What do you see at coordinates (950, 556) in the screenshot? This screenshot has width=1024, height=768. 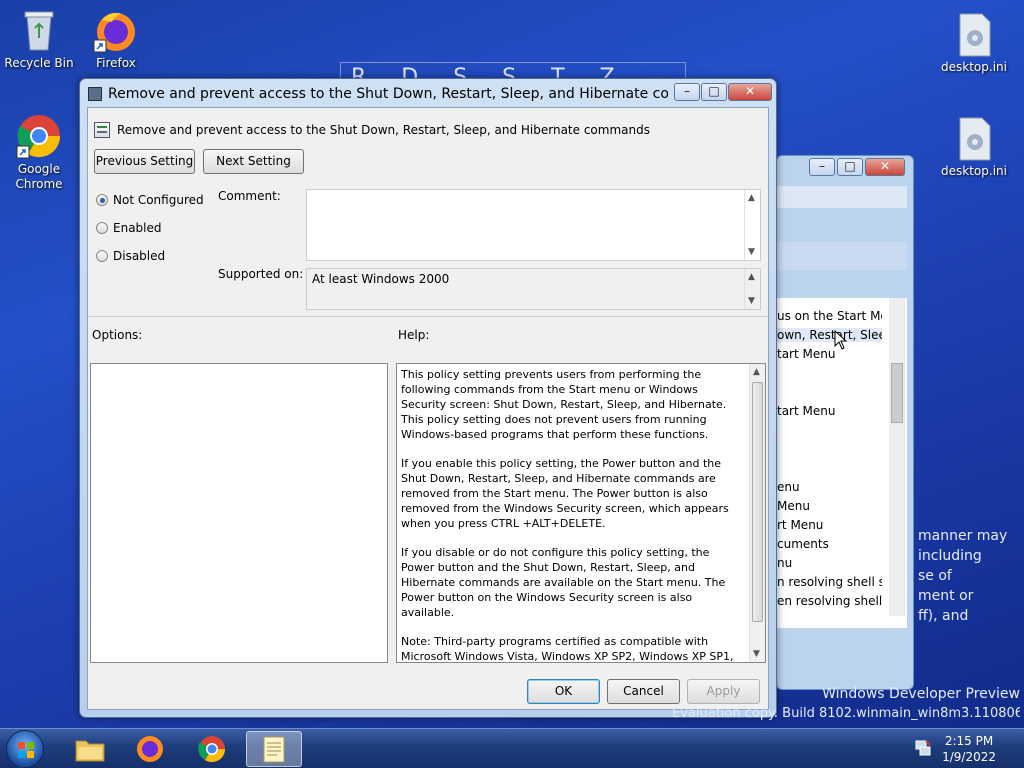 I see `background-text-line: including` at bounding box center [950, 556].